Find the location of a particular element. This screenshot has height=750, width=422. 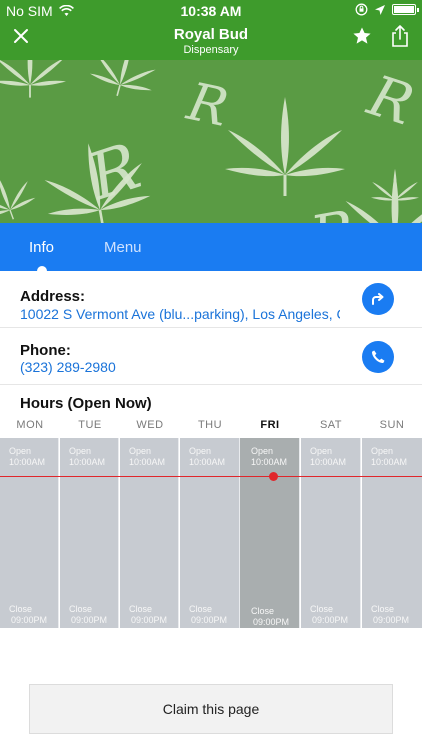

directions-button is located at coordinates (378, 299).